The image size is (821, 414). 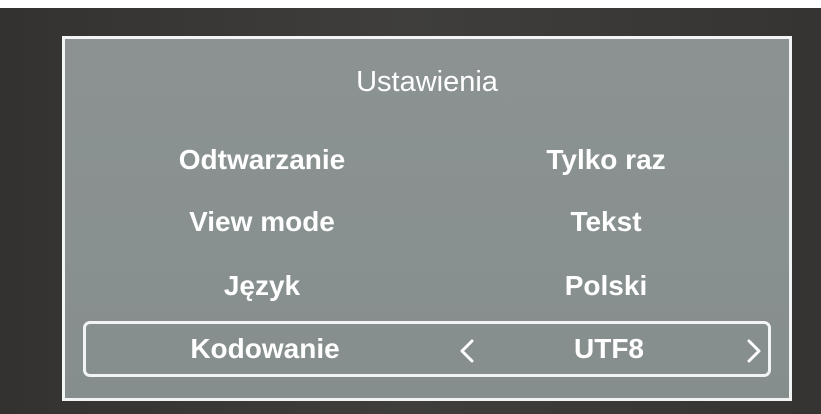 What do you see at coordinates (427, 160) in the screenshot?
I see `menu-row-odtwarzanie: Odtwarzanie Tylko raz` at bounding box center [427, 160].